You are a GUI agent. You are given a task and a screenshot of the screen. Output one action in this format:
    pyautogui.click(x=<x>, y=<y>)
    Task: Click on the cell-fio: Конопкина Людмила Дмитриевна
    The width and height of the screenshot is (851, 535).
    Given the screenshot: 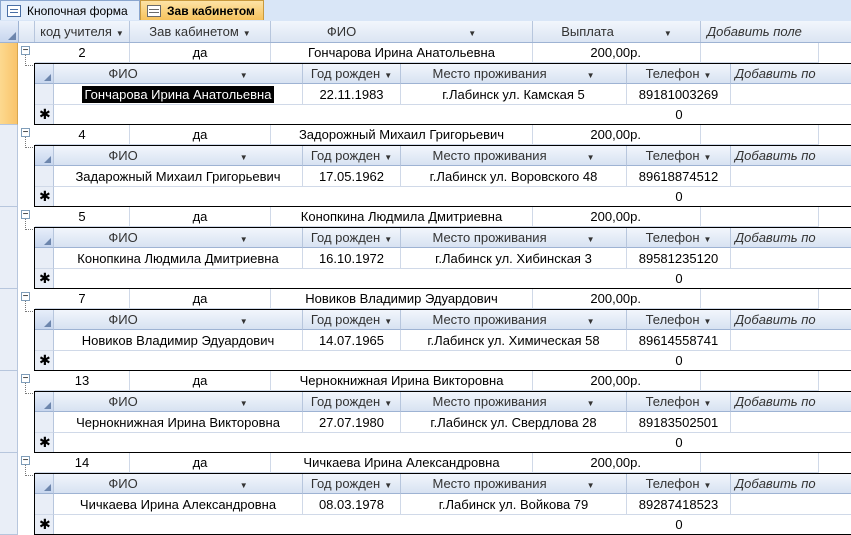 What is the action you would take?
    pyautogui.click(x=402, y=217)
    